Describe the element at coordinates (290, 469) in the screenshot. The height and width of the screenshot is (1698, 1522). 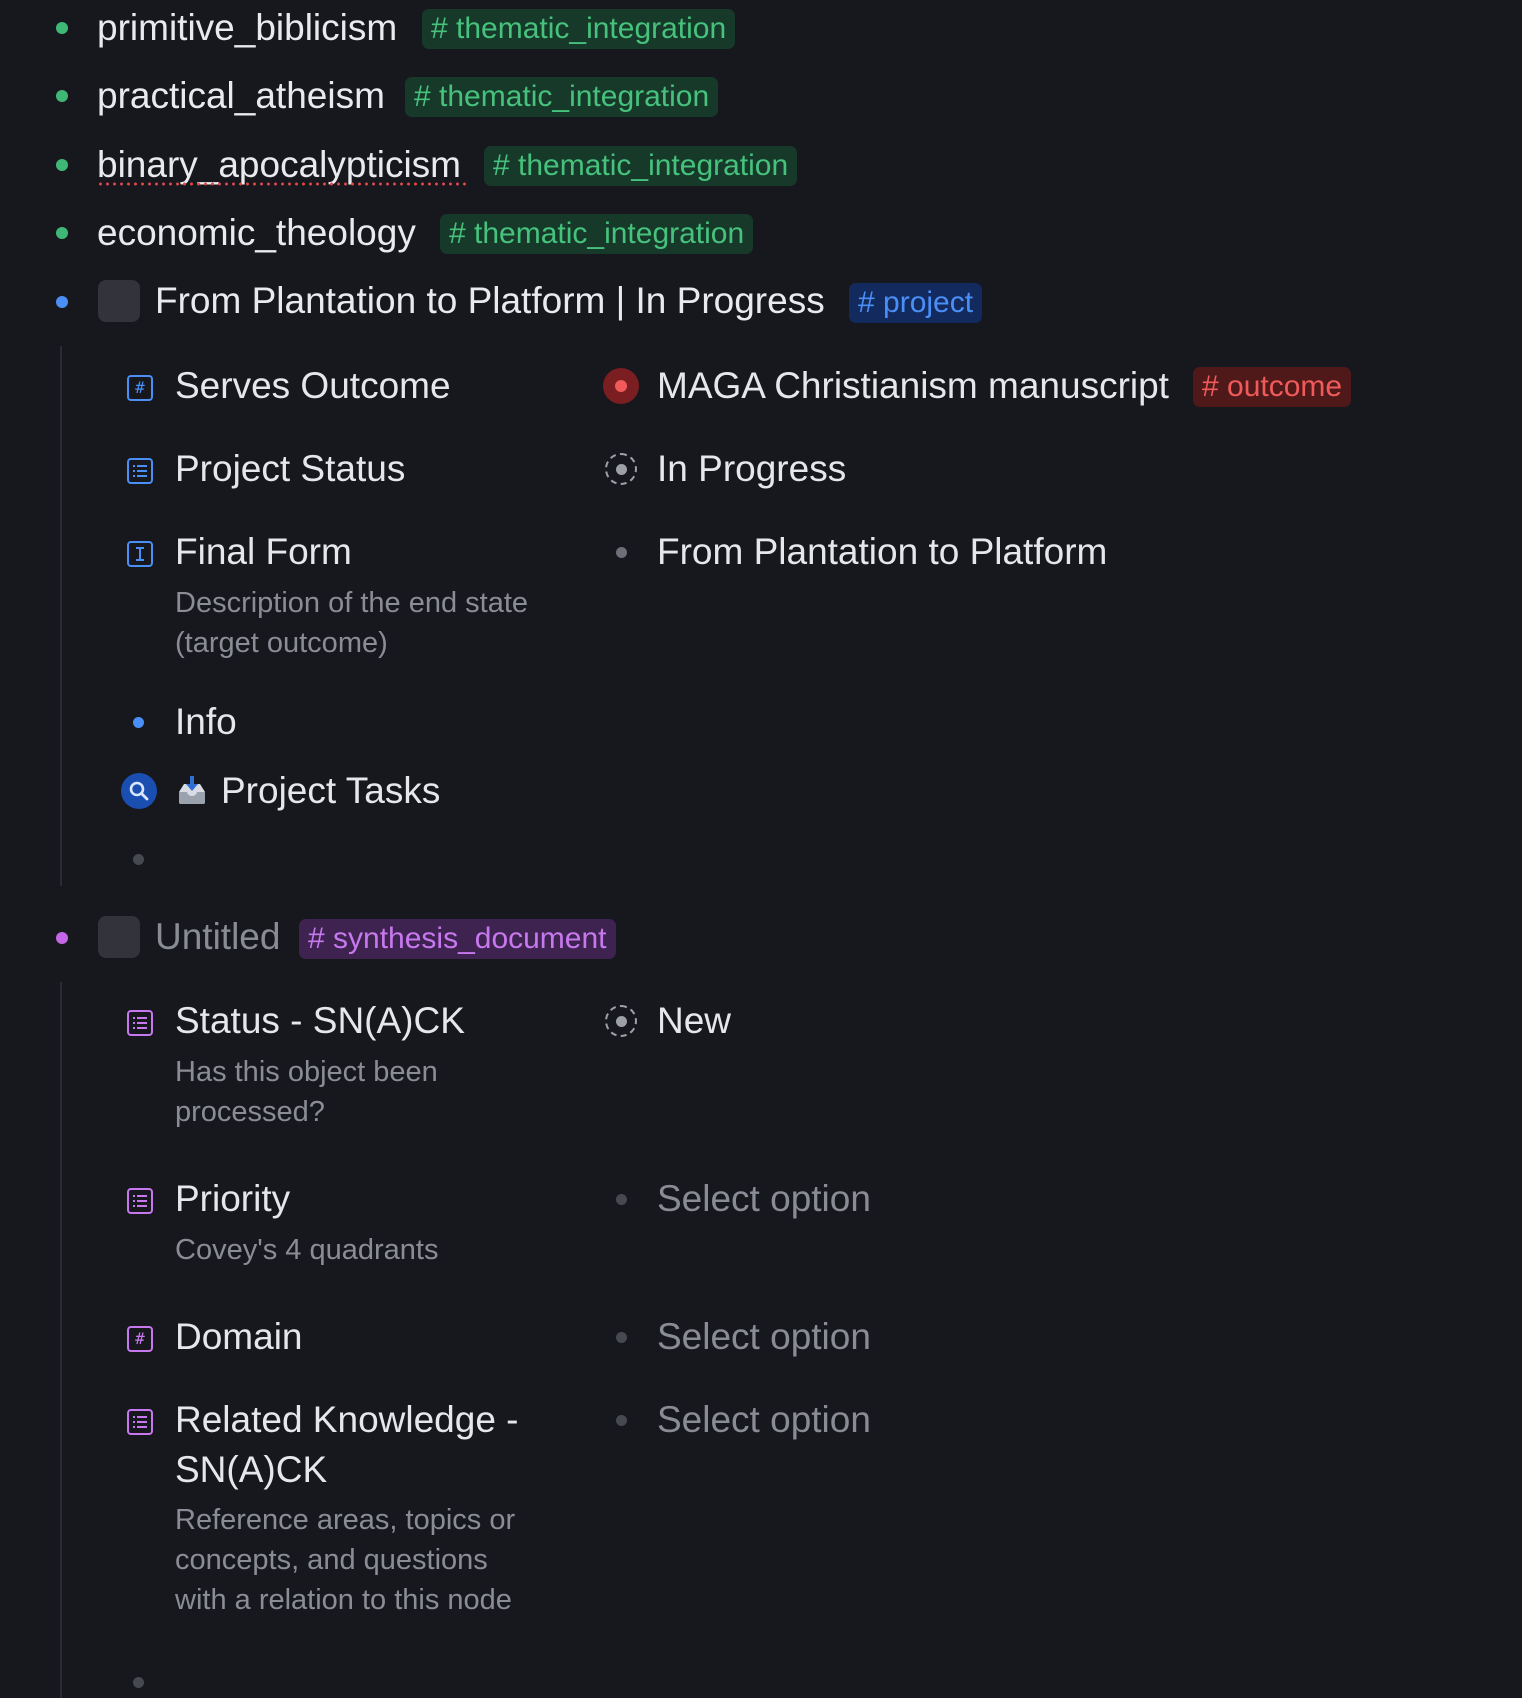
I see `field-name: Project Status` at that location.